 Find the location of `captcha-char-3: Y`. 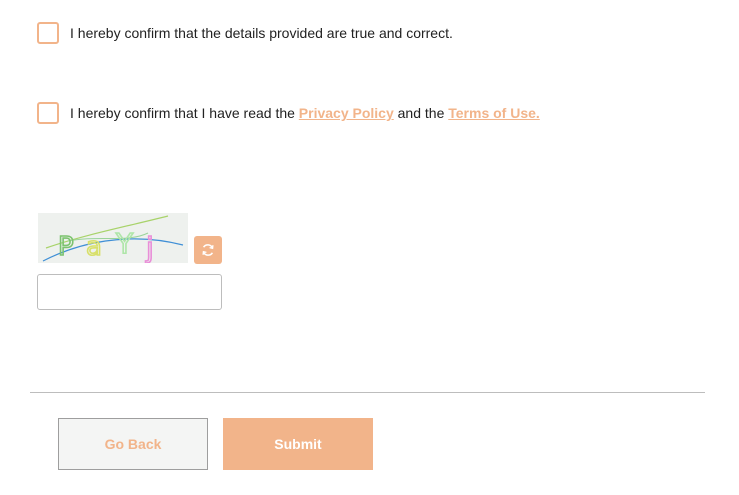

captcha-char-3: Y is located at coordinates (124, 243).